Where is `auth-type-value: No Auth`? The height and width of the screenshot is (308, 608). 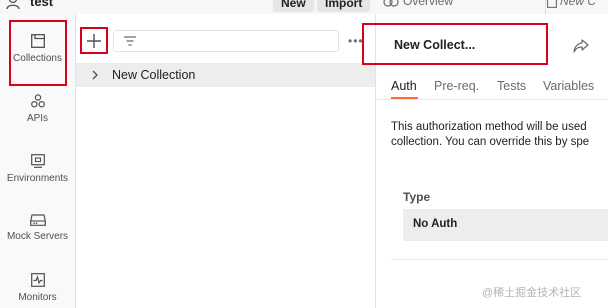 auth-type-value: No Auth is located at coordinates (435, 224).